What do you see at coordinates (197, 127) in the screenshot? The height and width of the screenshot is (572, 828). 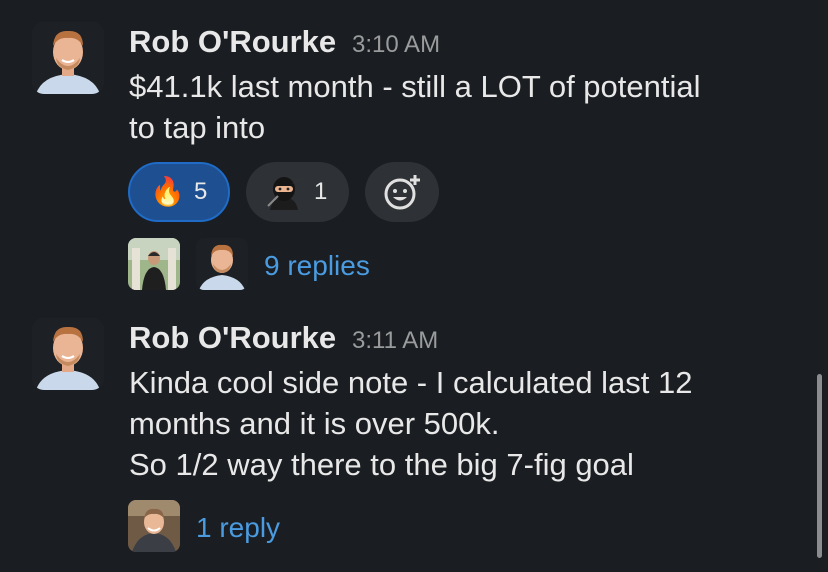 I see `message-line: to tap into` at bounding box center [197, 127].